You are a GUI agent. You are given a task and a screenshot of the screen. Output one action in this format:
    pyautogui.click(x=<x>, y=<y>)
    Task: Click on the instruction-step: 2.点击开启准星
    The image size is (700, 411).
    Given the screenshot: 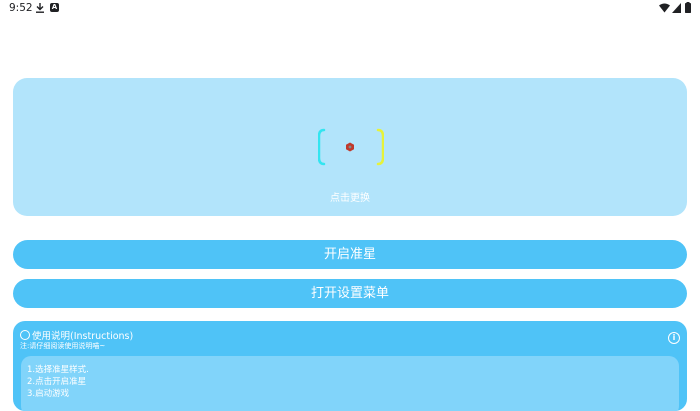 What is the action you would take?
    pyautogui.click(x=57, y=382)
    